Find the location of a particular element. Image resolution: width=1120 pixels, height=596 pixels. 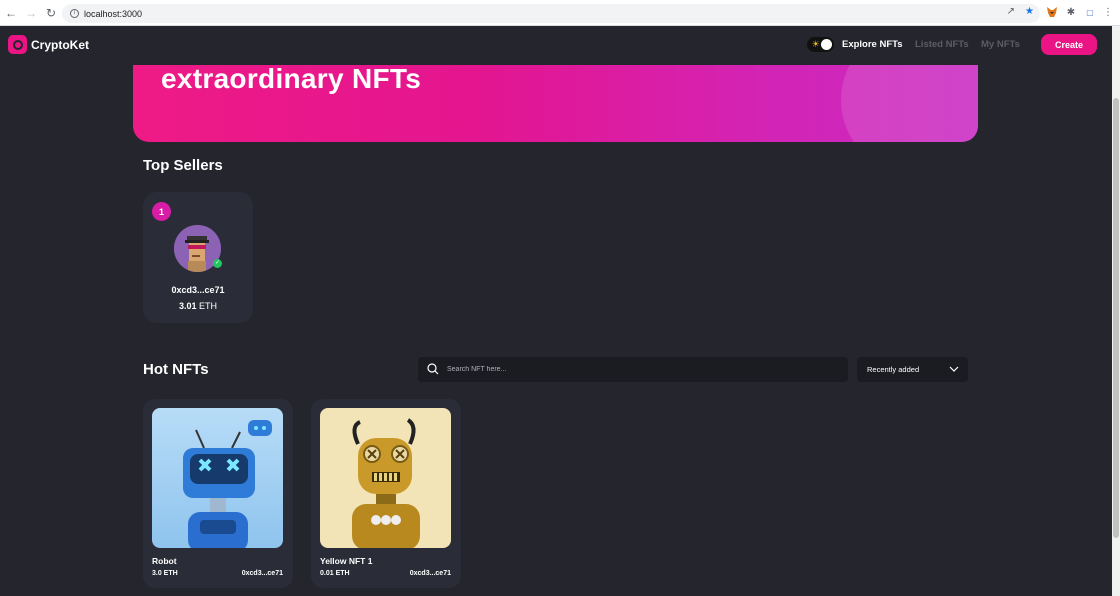

theme-toggle: ☀ is located at coordinates (820, 44).